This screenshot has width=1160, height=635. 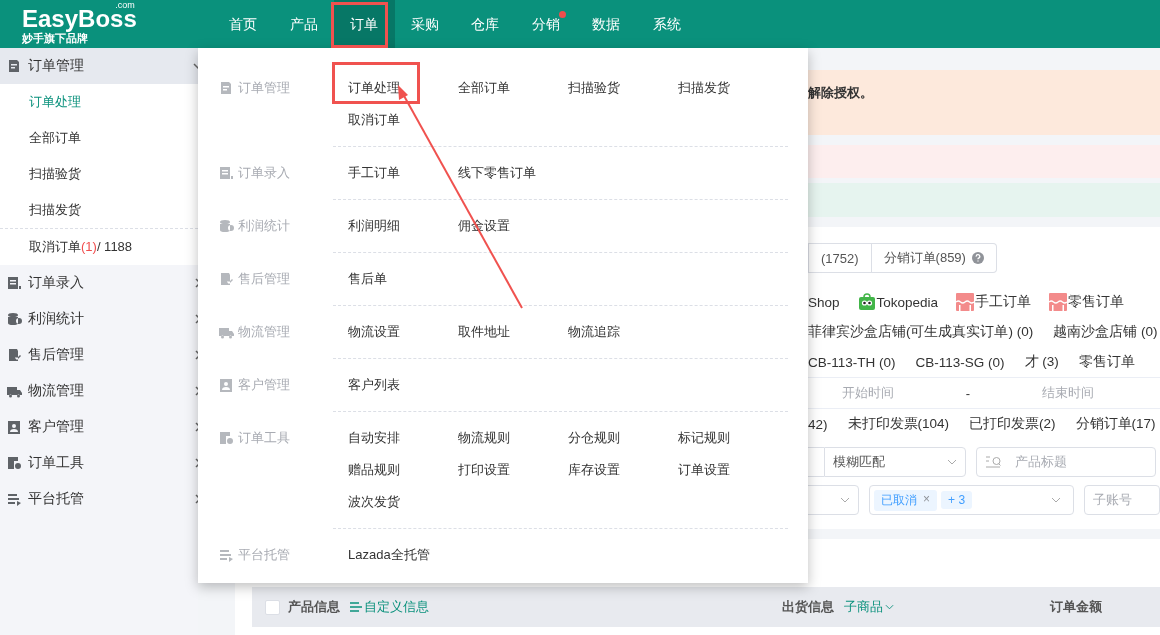 What do you see at coordinates (818, 424) in the screenshot?
I see `print-filter: 42)` at bounding box center [818, 424].